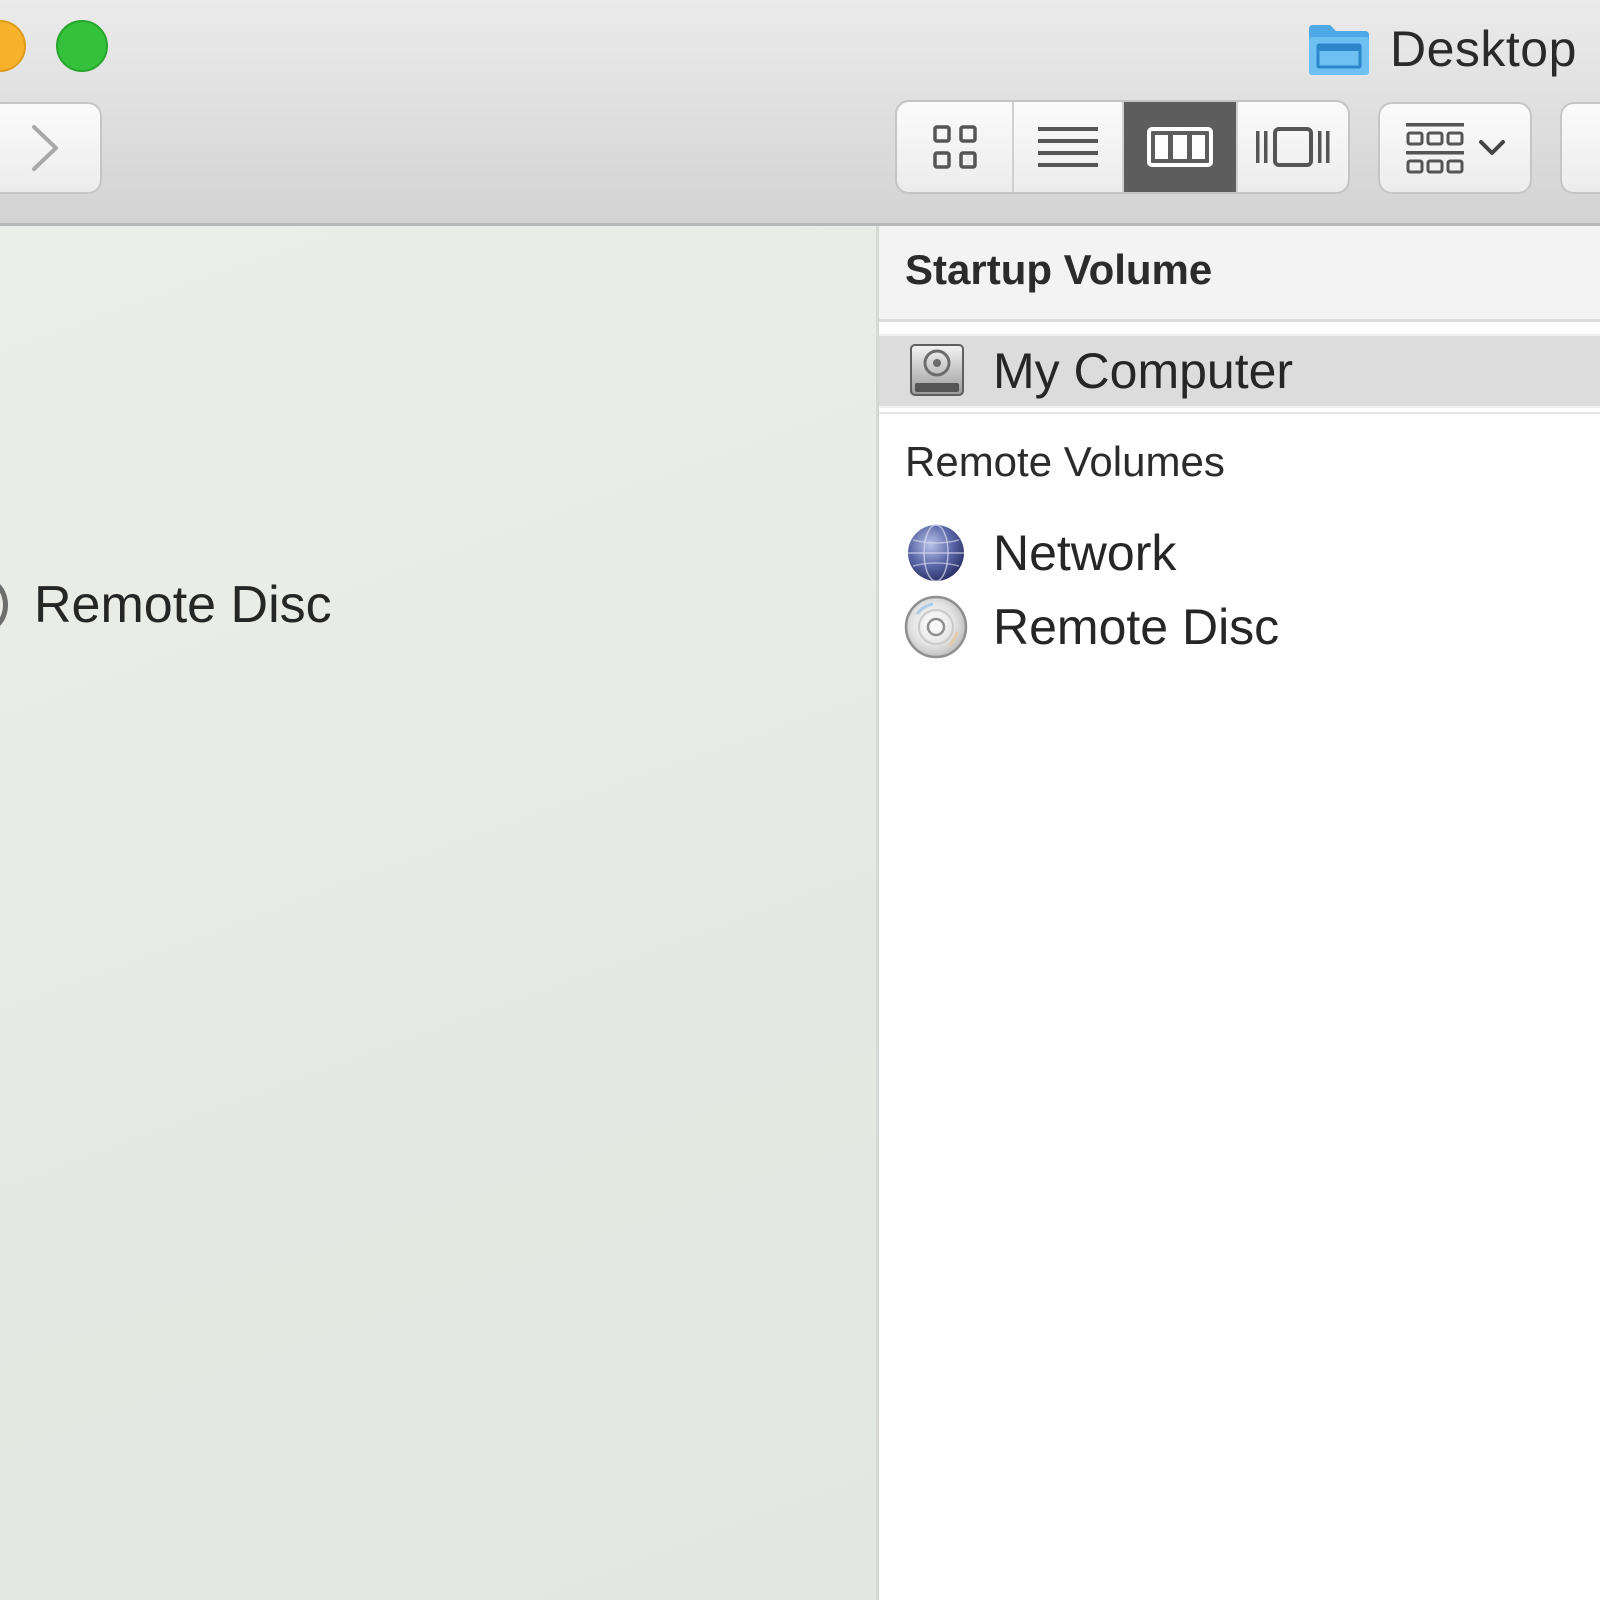  I want to click on cover-flow-view-button, so click(1293, 147).